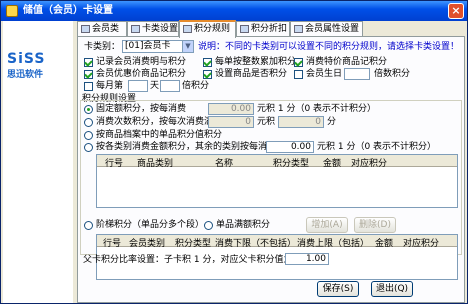  I want to click on per-count-label: 消费次数积分，按每次消费满, so click(155, 122).